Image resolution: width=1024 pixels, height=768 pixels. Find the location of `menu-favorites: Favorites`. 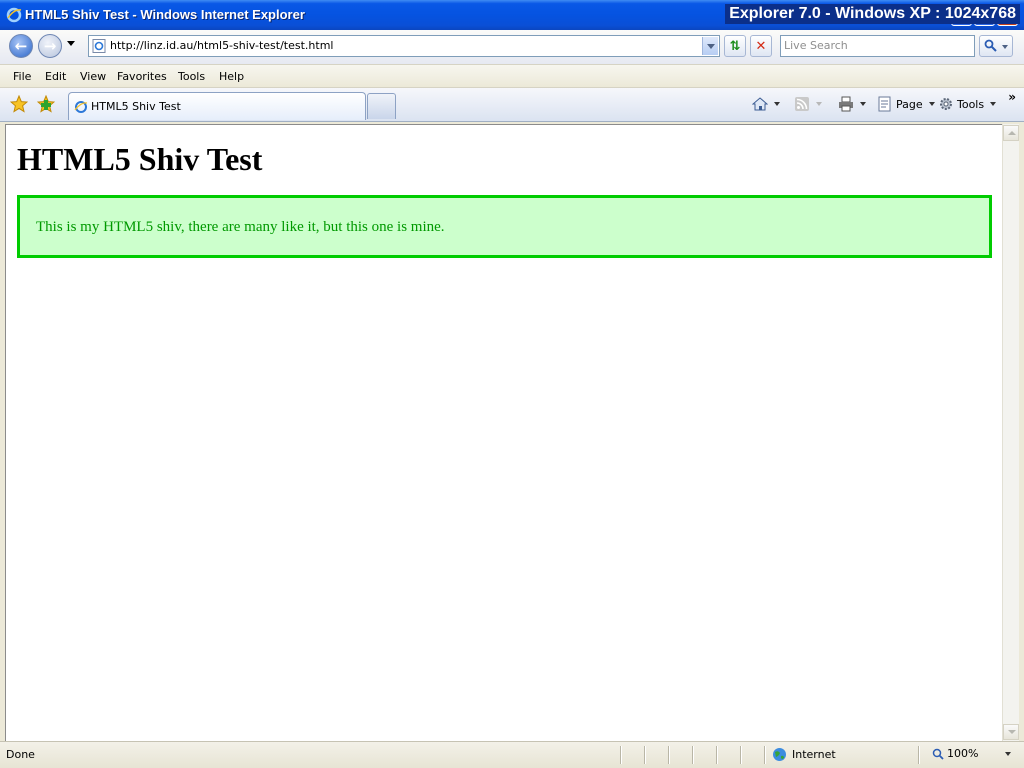

menu-favorites: Favorites is located at coordinates (142, 76).